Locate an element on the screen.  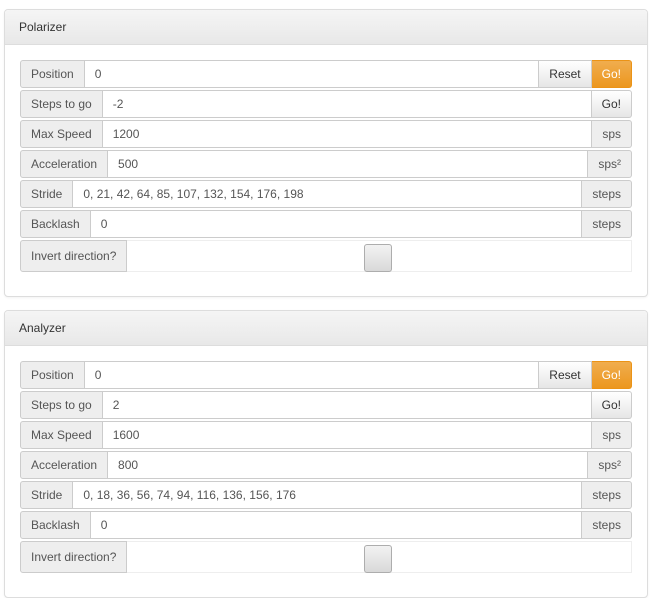
panel-title: Analyzer is located at coordinates (326, 328).